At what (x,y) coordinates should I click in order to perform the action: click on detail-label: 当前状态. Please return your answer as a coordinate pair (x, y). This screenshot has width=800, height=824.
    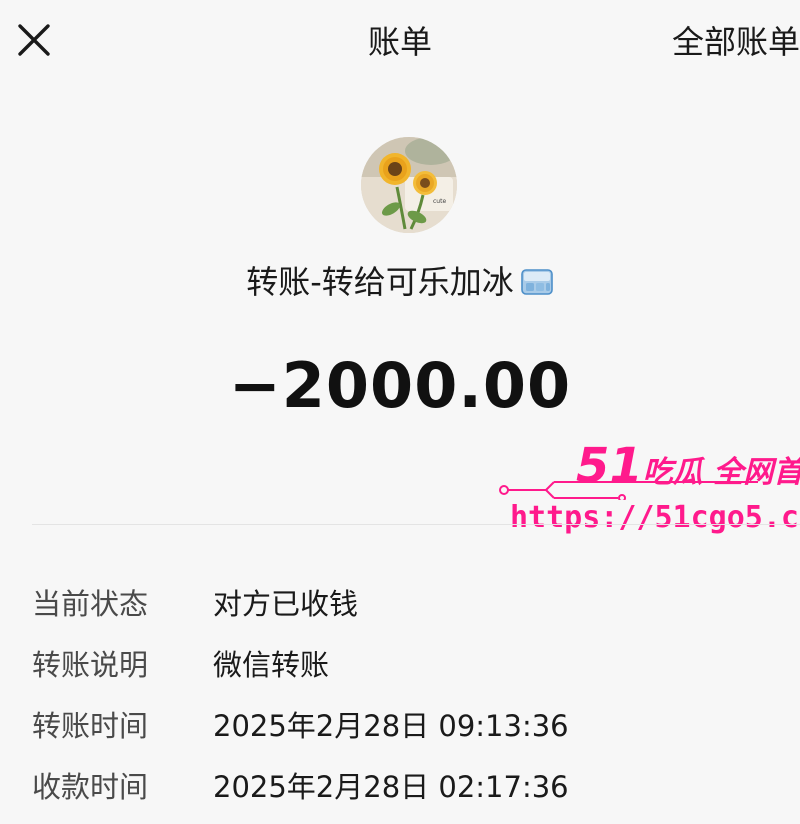
    Looking at the image, I should click on (90, 604).